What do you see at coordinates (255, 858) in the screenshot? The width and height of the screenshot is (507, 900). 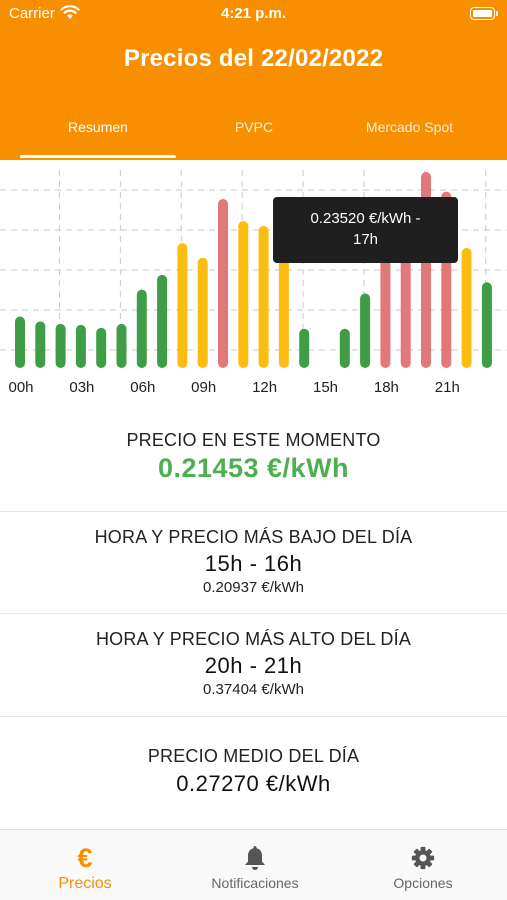 I see `bell-icon` at bounding box center [255, 858].